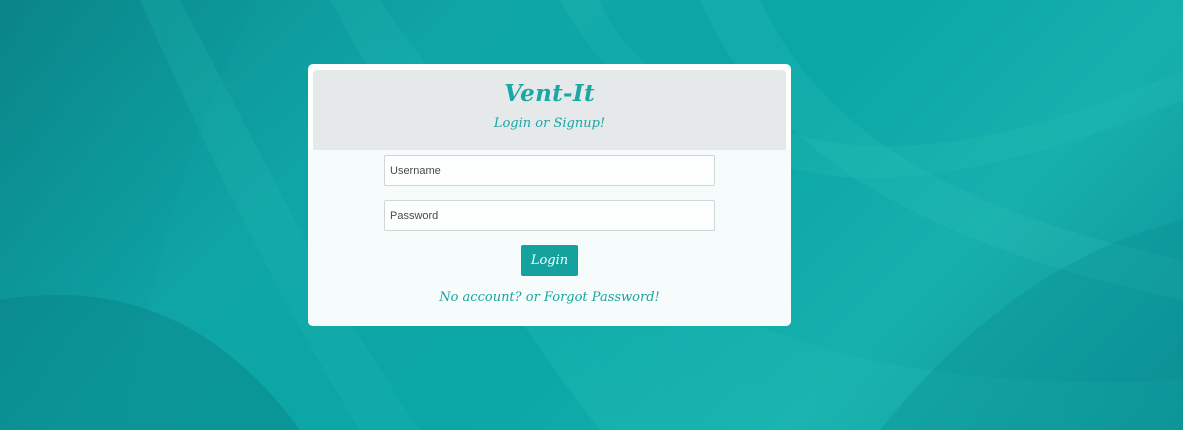 The width and height of the screenshot is (1183, 430). I want to click on card-subtitle: Login or Signup!, so click(549, 123).